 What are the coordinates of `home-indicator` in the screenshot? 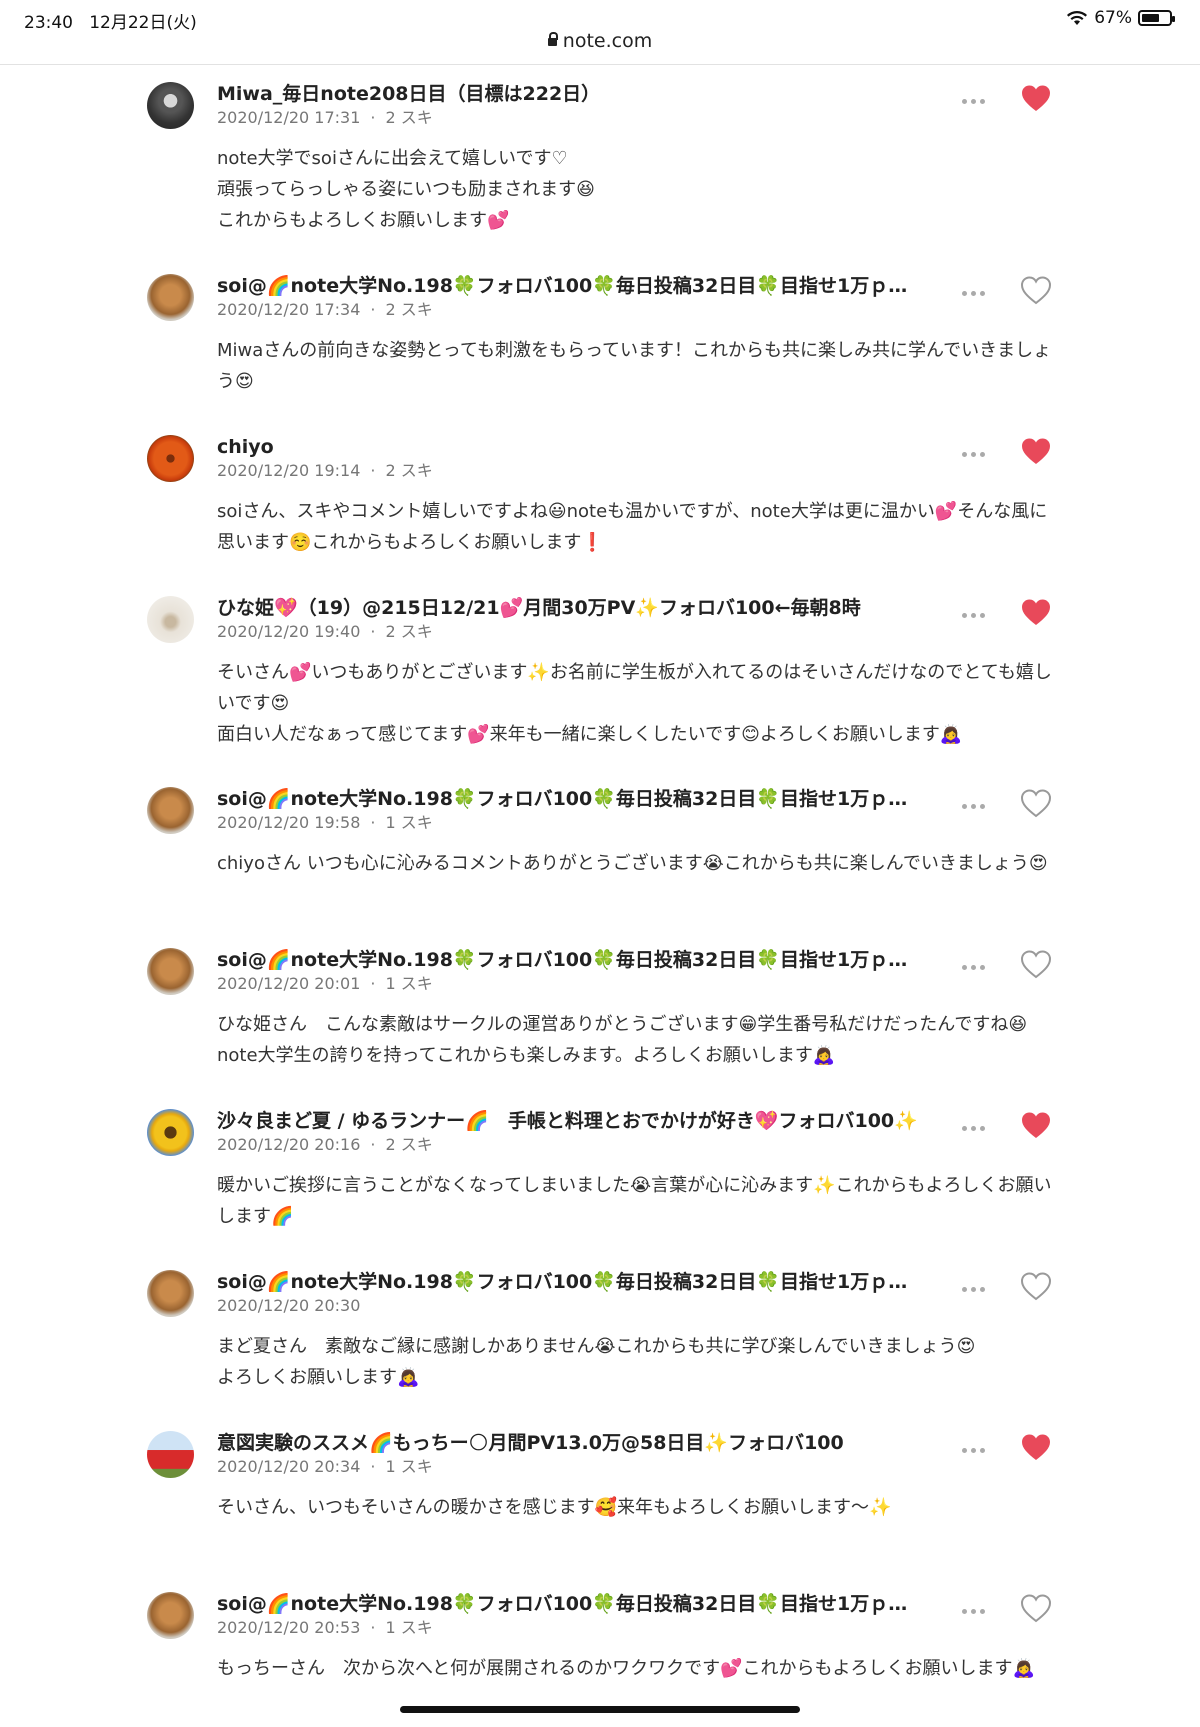 It's located at (600, 1709).